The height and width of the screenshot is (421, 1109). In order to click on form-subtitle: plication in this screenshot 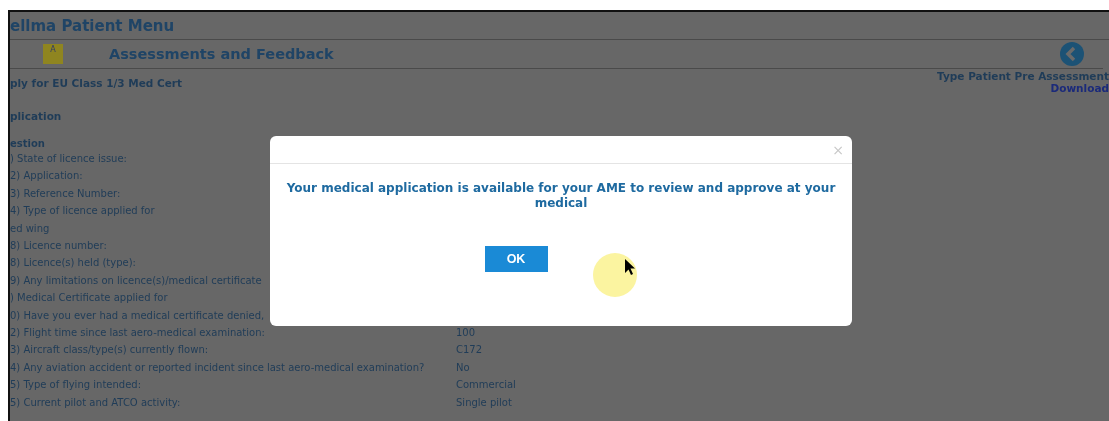, I will do `click(36, 116)`.